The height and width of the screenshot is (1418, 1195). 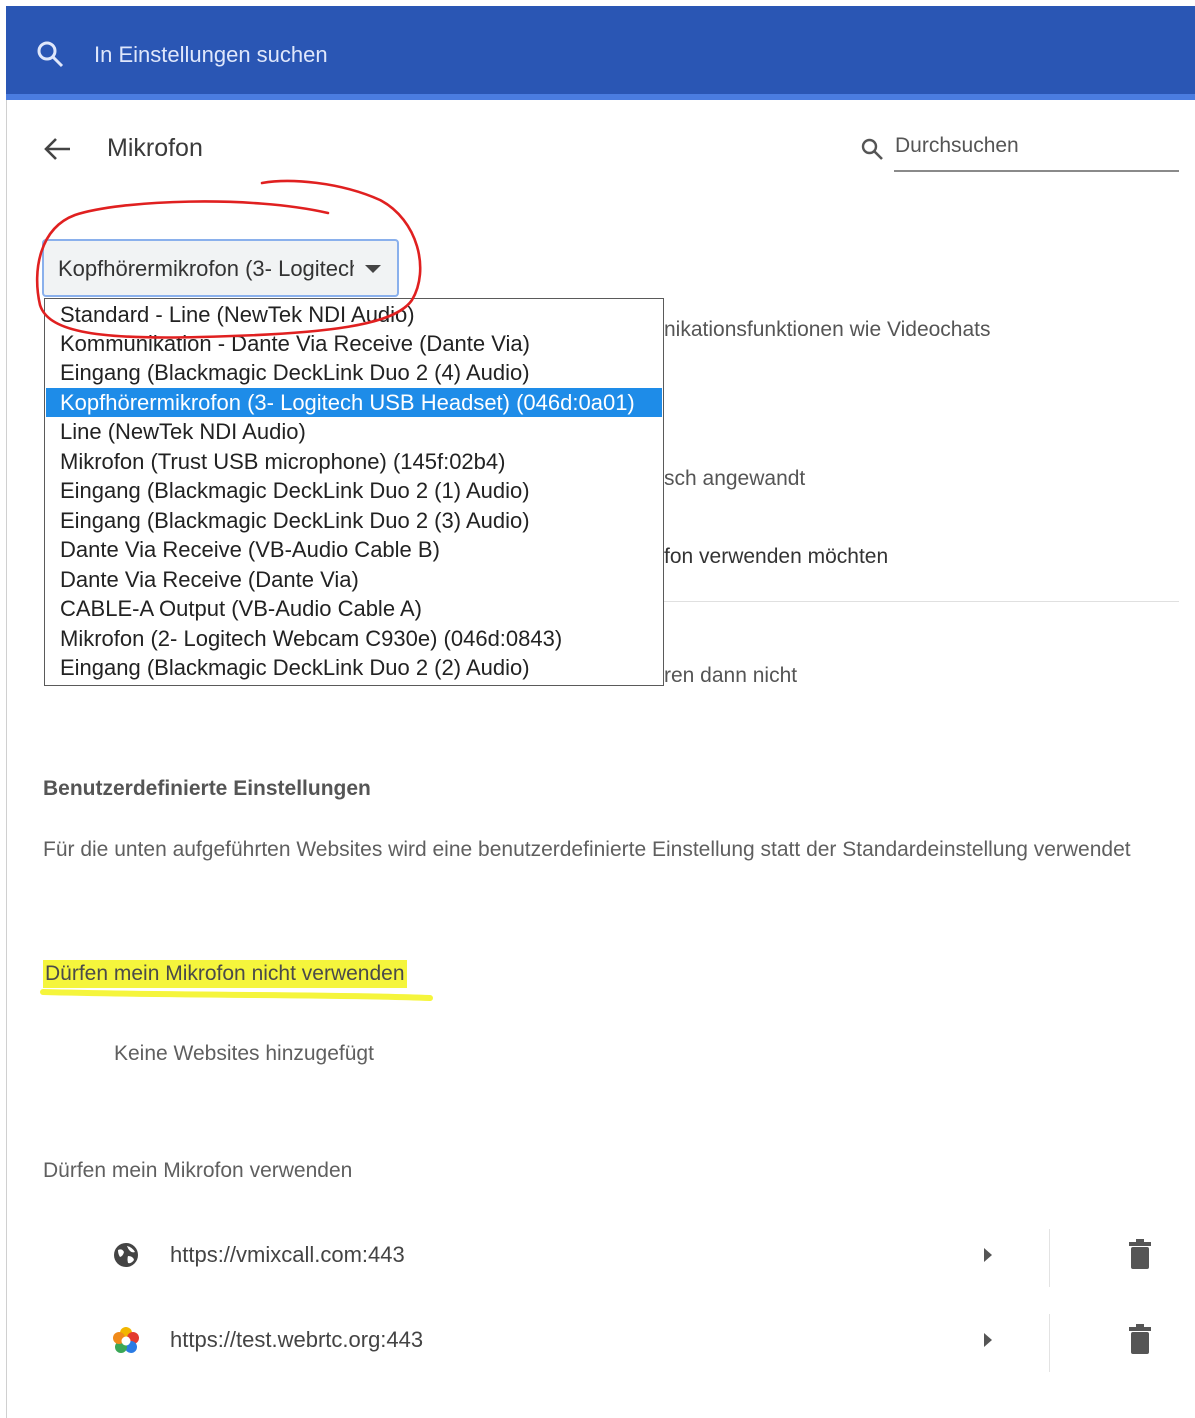 What do you see at coordinates (640, 1340) in the screenshot?
I see `site-row: https://test.webrtc.org:443` at bounding box center [640, 1340].